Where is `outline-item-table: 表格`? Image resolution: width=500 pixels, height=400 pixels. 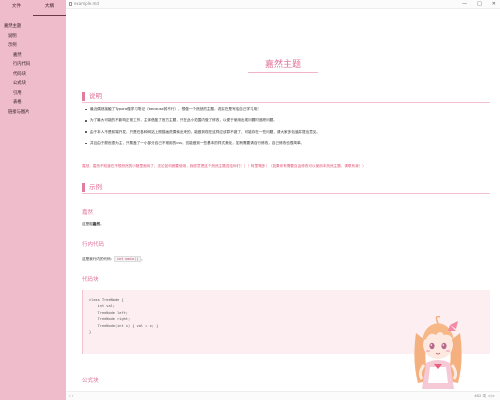 outline-item-table: 表格 is located at coordinates (35, 103).